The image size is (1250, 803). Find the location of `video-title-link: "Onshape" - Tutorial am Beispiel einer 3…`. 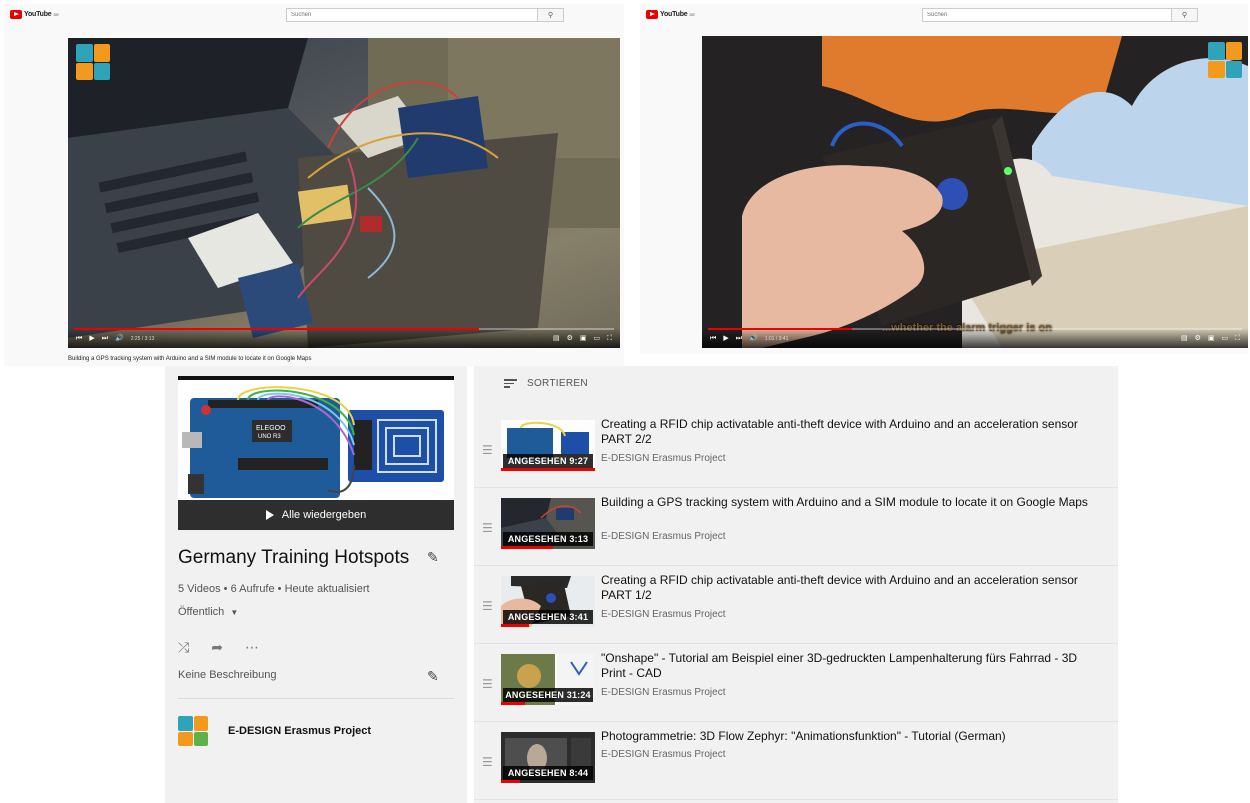

video-title-link: "Onshape" - Tutorial am Beispiel einer 3… is located at coordinates (846, 666).